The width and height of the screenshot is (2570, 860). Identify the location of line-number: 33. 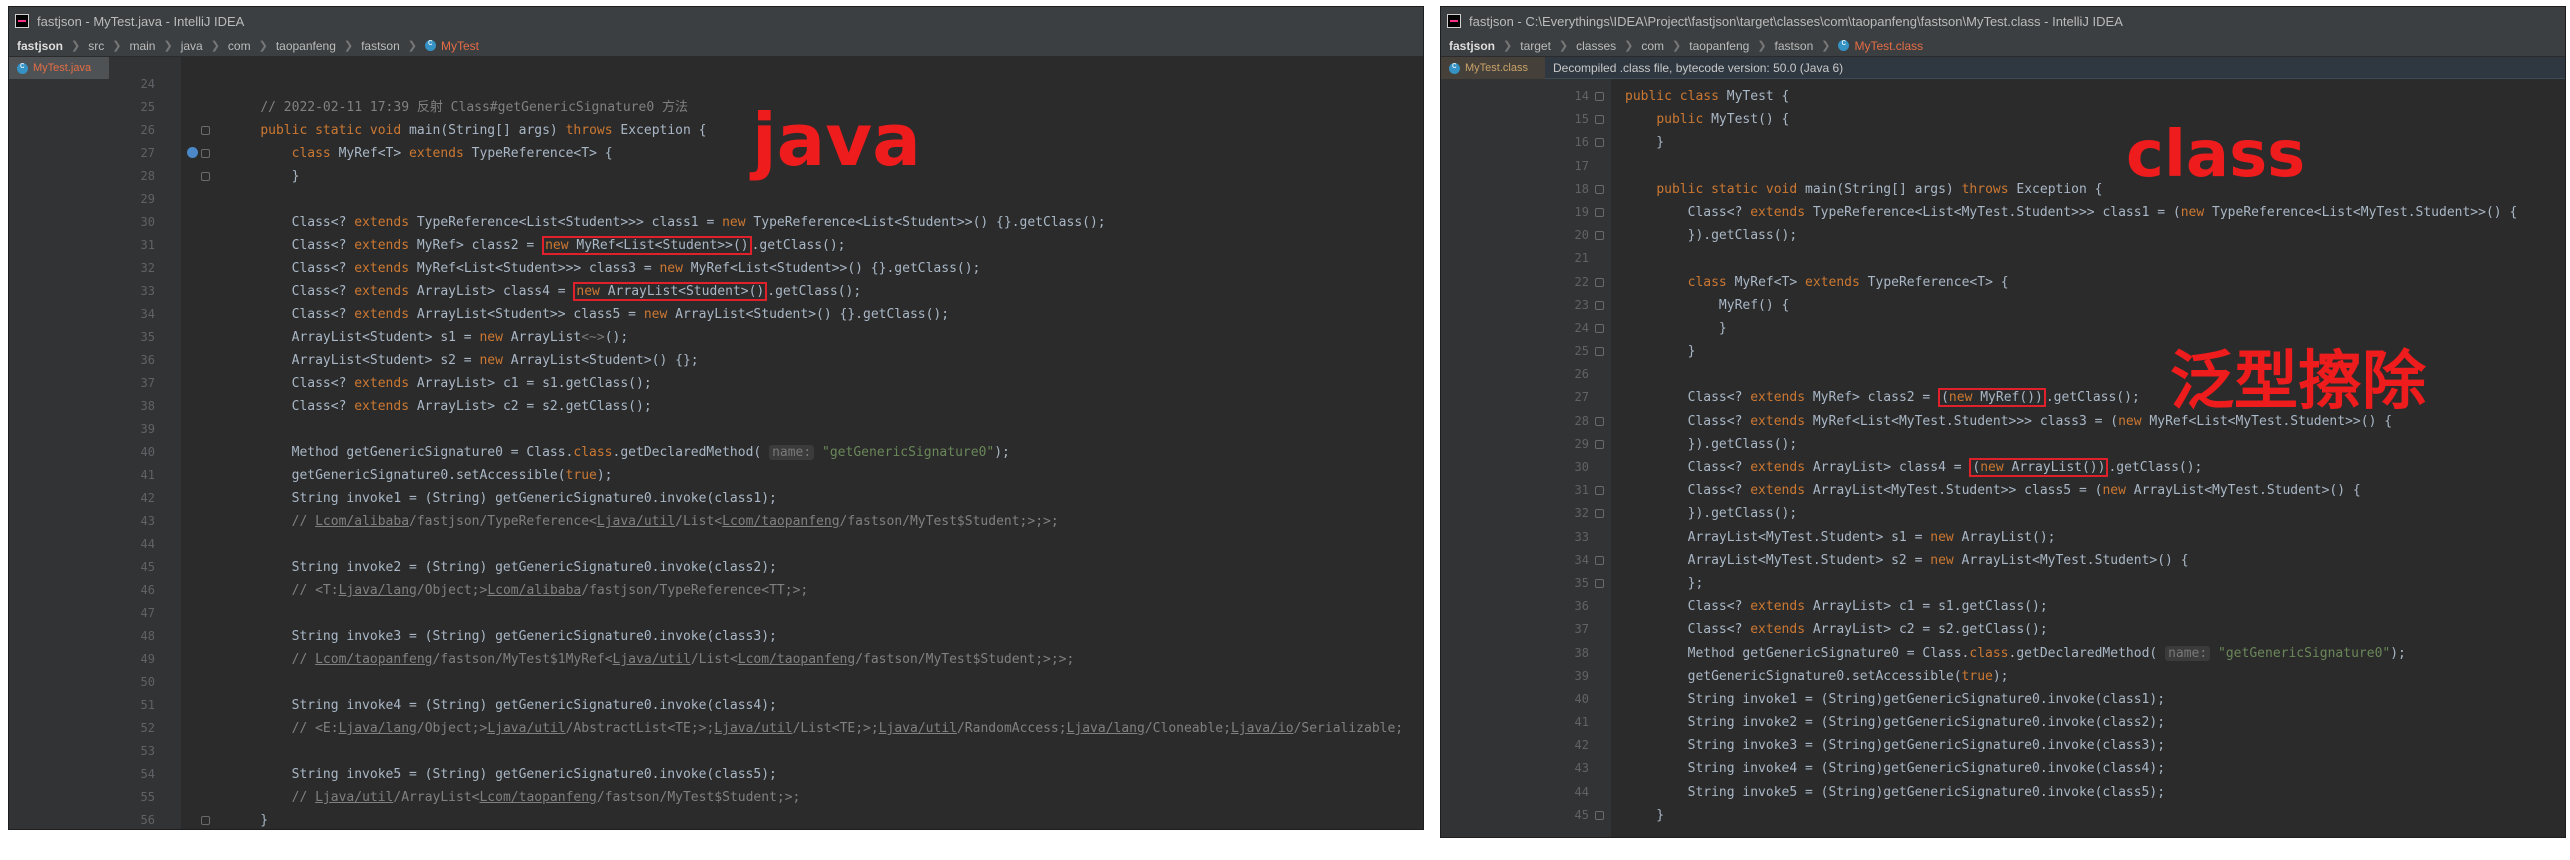
(147, 291).